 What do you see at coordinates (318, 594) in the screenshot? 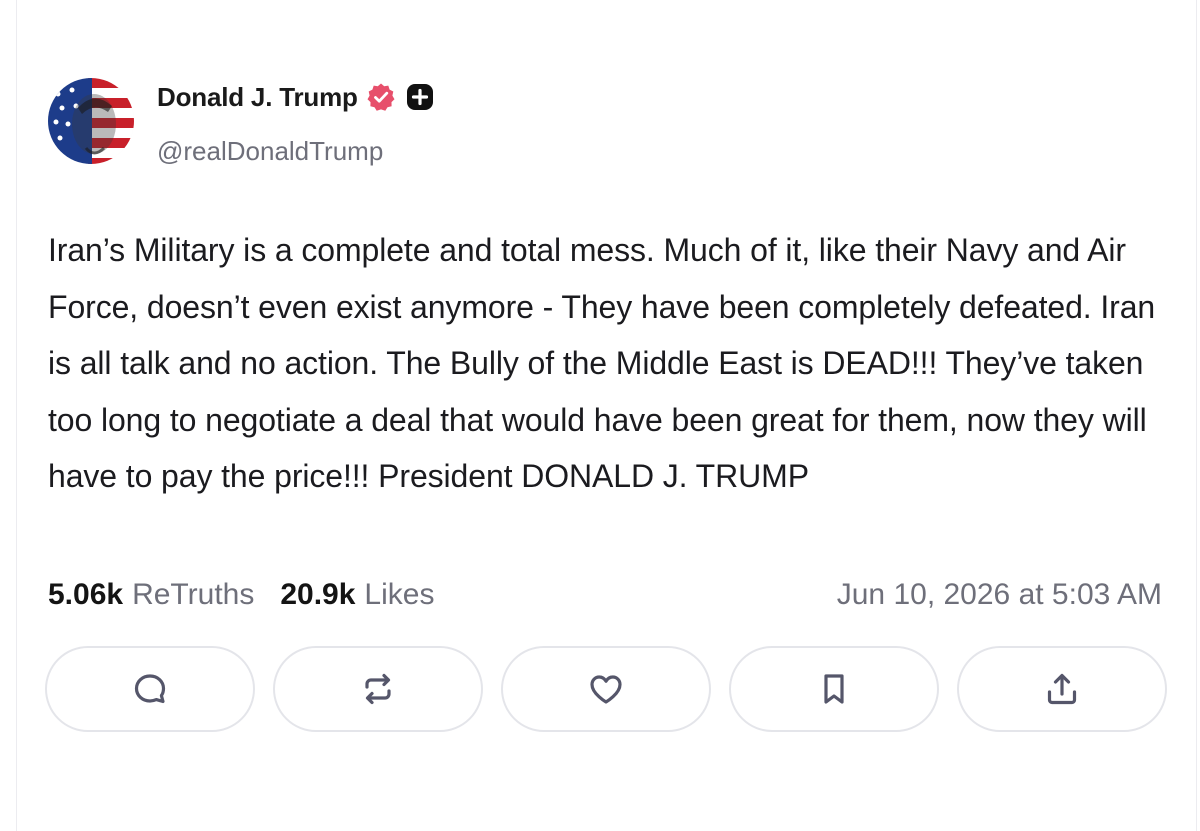
I see `likes-count: 20.9k` at bounding box center [318, 594].